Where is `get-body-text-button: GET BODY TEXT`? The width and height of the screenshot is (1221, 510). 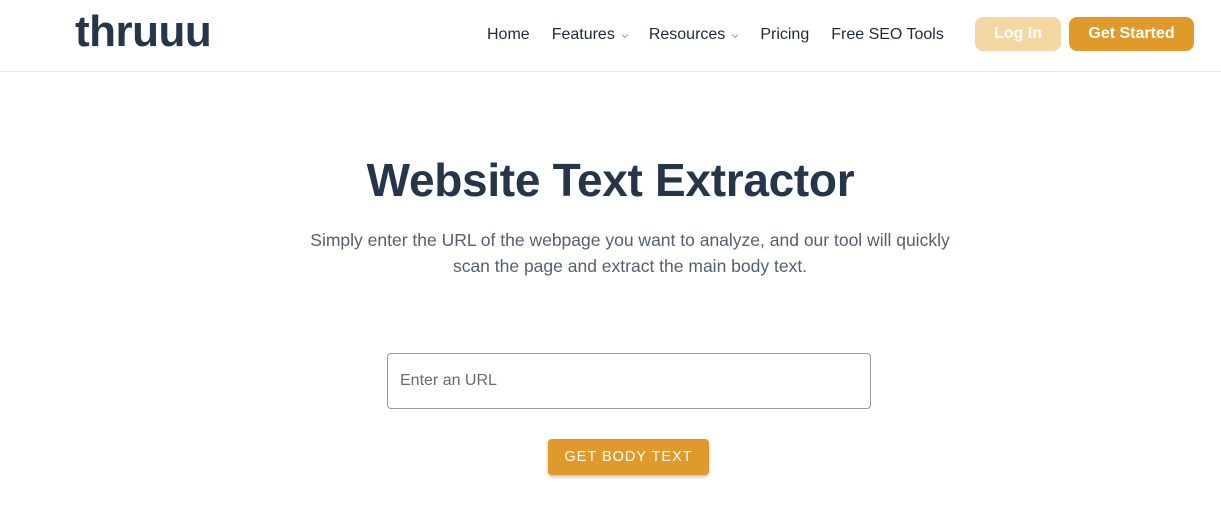 get-body-text-button: GET BODY TEXT is located at coordinates (628, 457).